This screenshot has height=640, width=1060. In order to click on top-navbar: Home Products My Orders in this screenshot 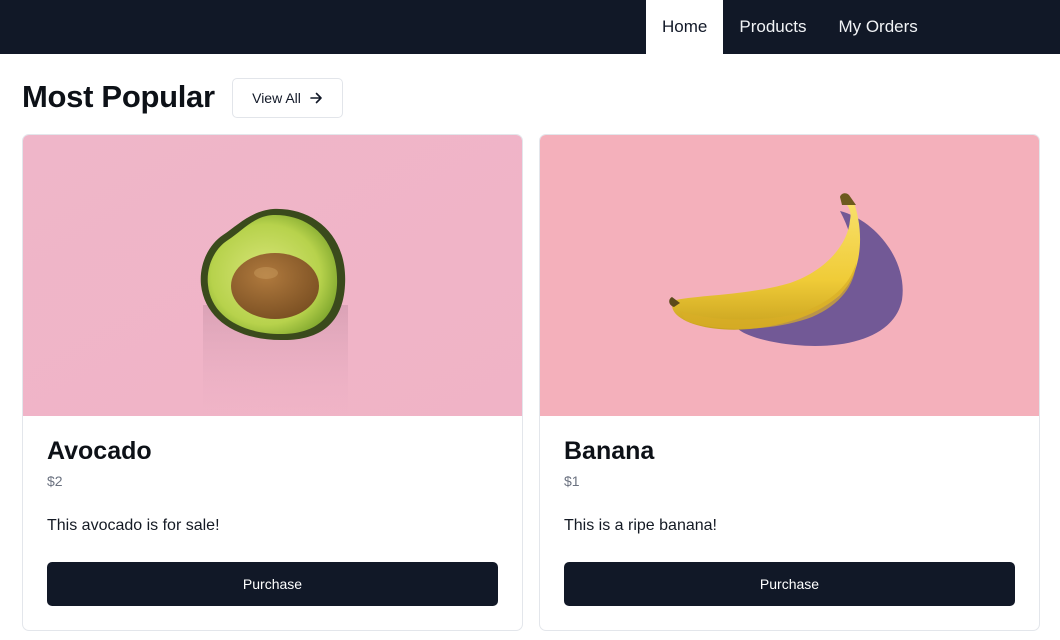, I will do `click(530, 27)`.